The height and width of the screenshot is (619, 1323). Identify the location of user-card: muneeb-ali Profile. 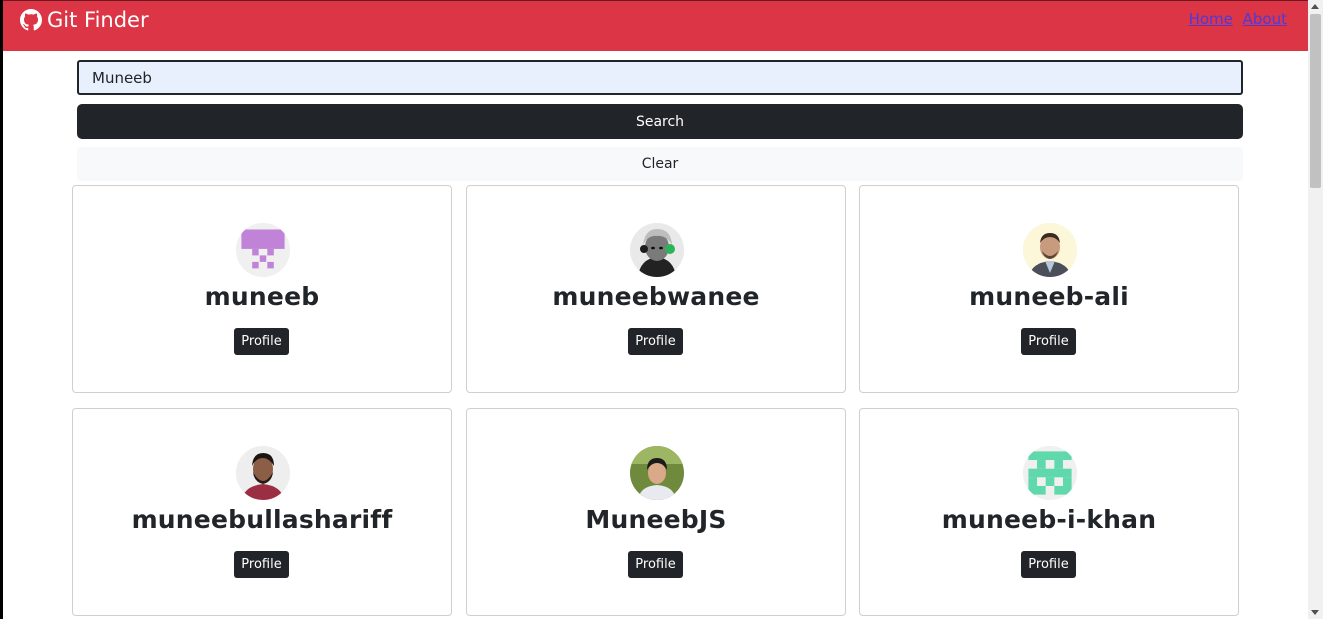
(1049, 289).